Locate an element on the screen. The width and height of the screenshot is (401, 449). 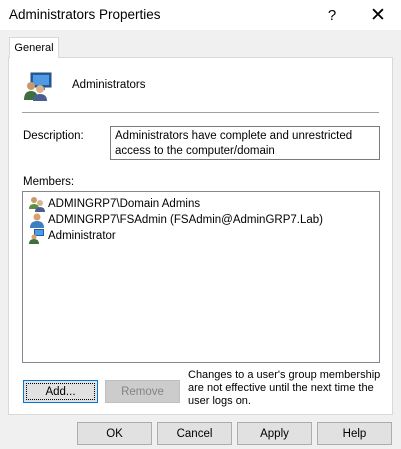
title-bar: Administrators Properties ? ✕ is located at coordinates (200, 15).